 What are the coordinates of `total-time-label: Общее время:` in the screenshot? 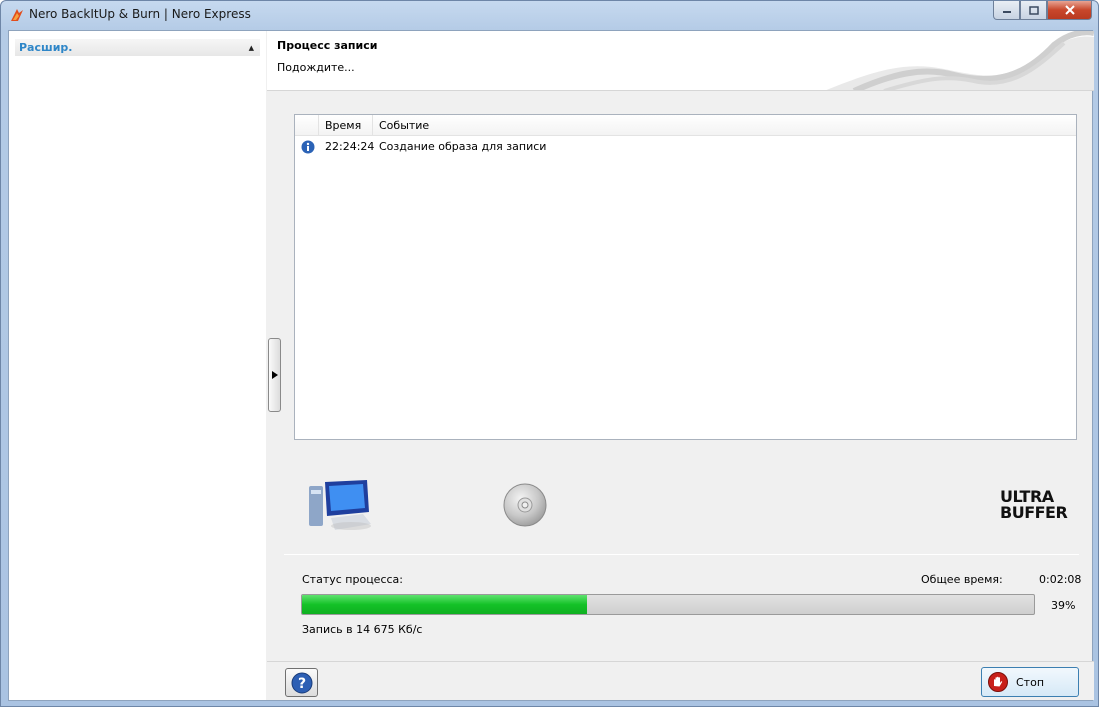 It's located at (962, 579).